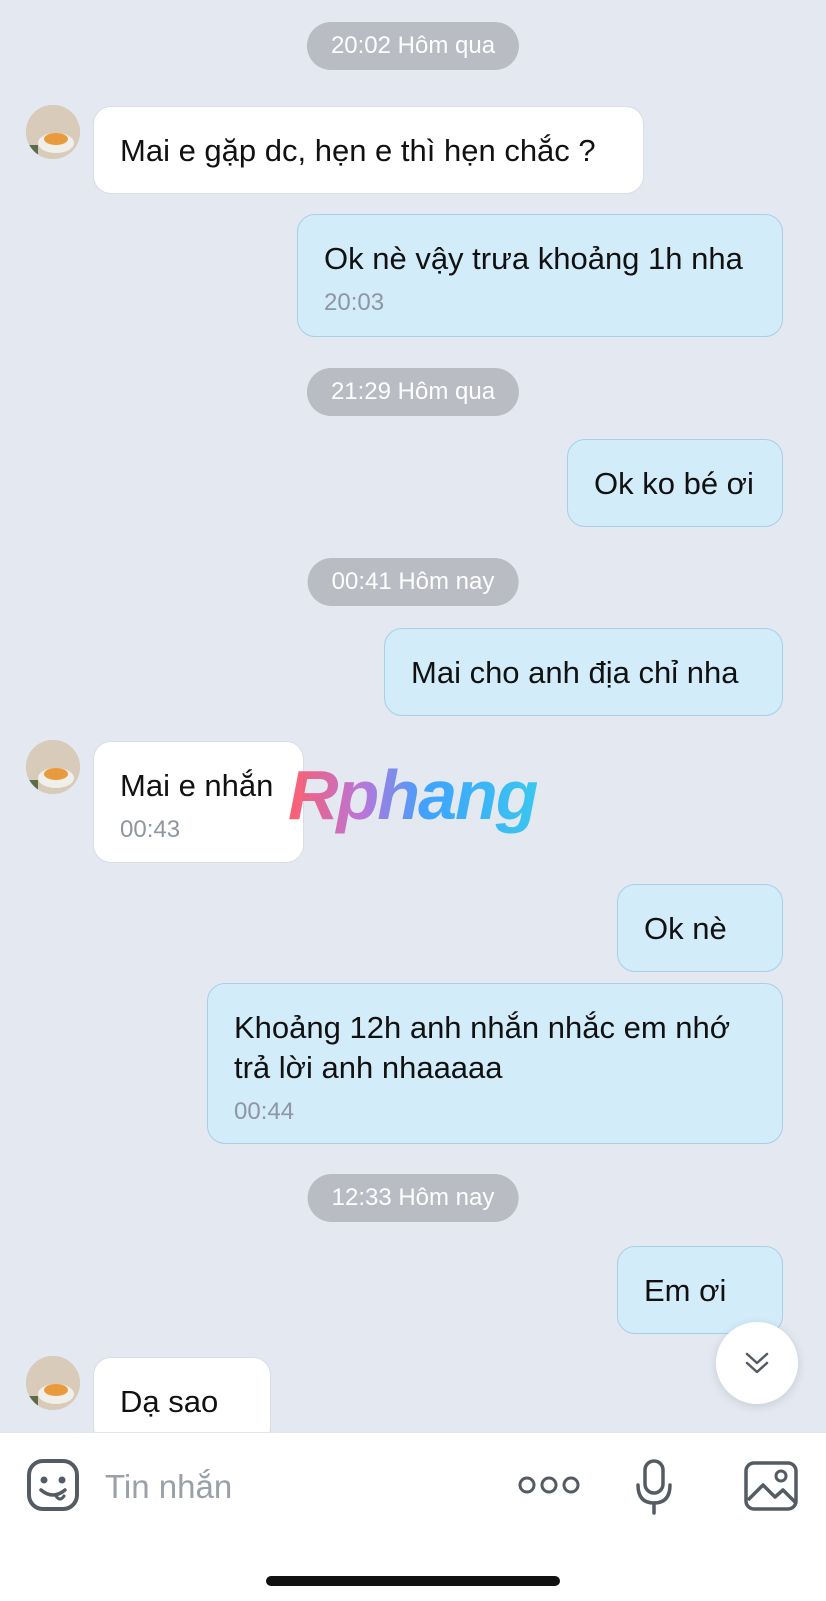  I want to click on message-text: Ok ko bé ơi, so click(674, 483).